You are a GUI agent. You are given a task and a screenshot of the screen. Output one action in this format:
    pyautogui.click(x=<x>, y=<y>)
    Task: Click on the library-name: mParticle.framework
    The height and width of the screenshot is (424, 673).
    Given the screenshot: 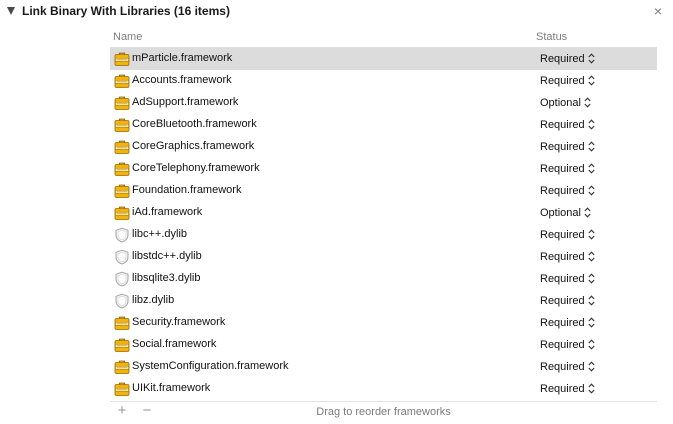 What is the action you would take?
    pyautogui.click(x=182, y=58)
    